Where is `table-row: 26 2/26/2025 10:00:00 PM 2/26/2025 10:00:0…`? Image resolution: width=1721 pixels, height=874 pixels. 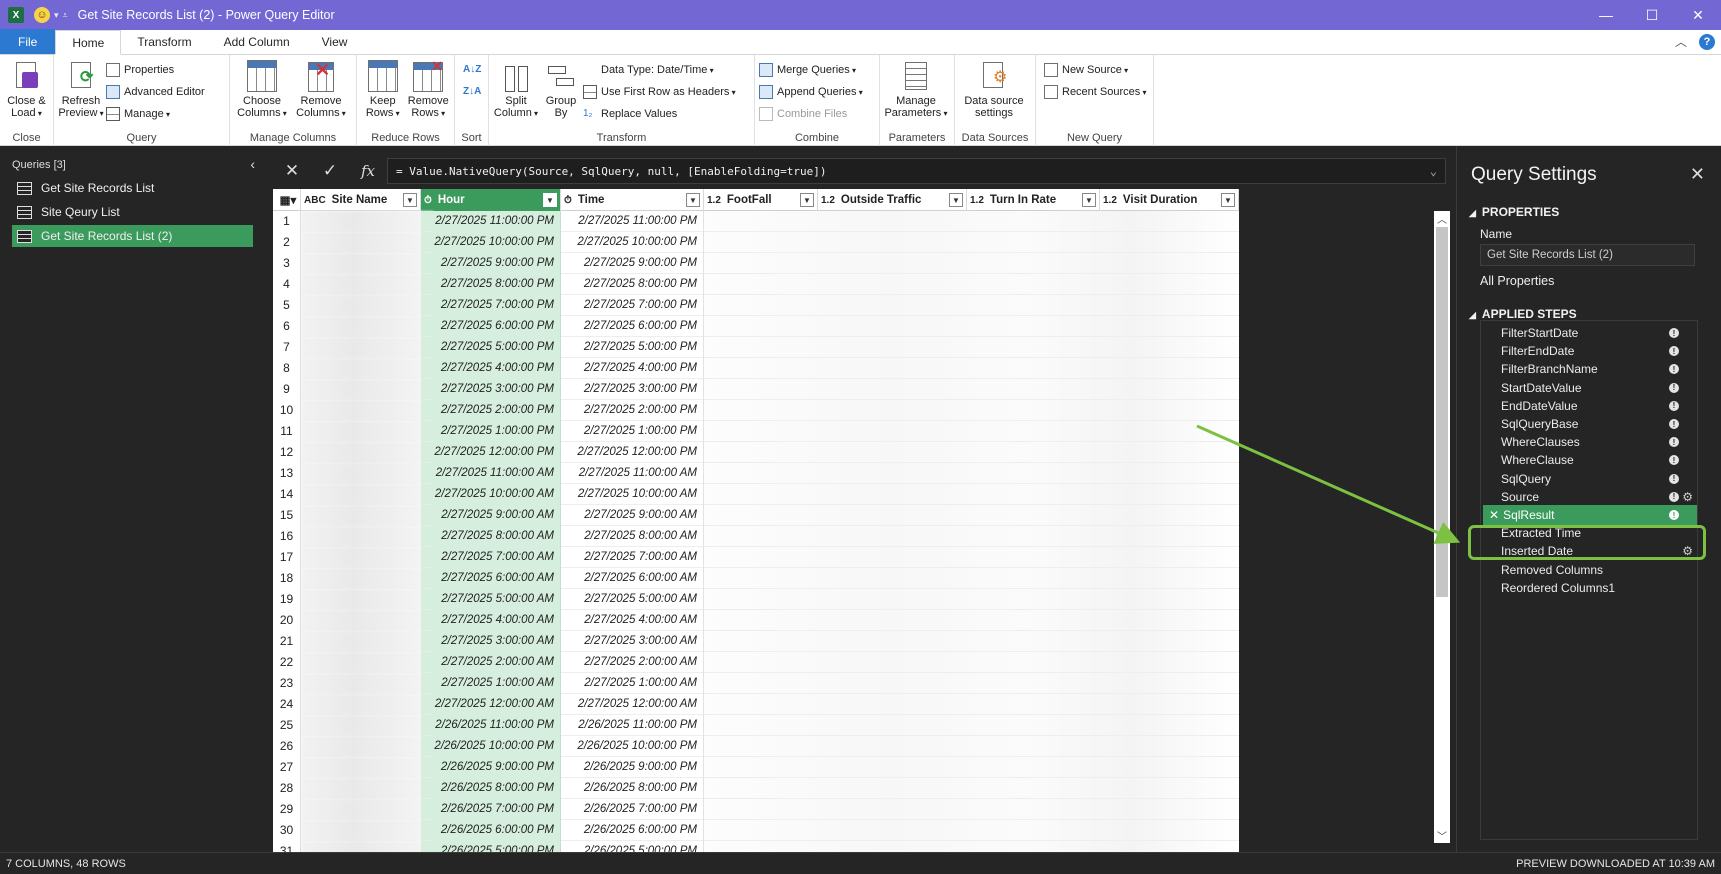
table-row: 26 2/26/2025 10:00:00 PM 2/26/2025 10:00:0… is located at coordinates (756, 746).